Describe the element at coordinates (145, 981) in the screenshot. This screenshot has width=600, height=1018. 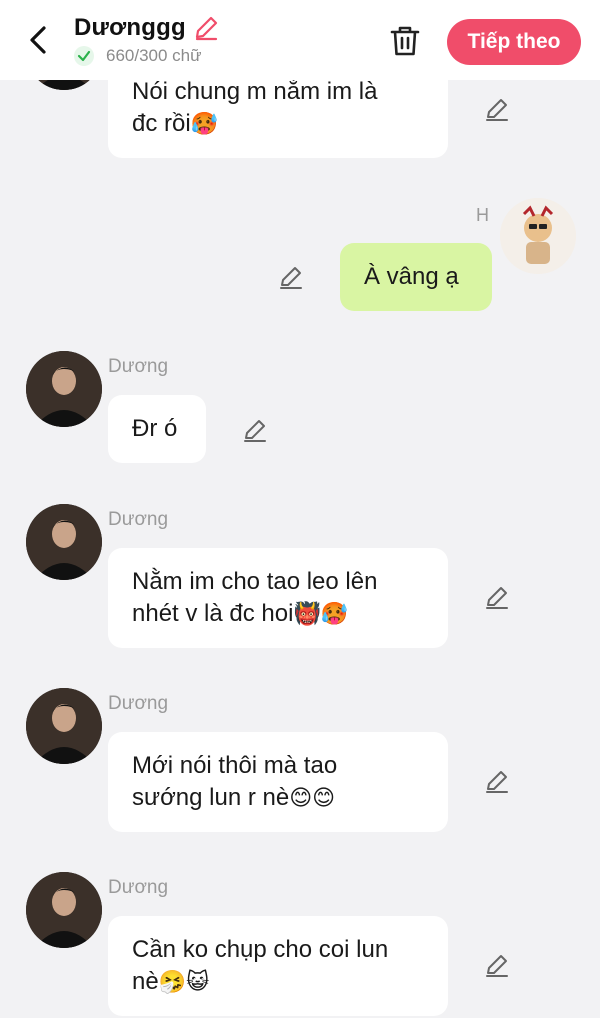
I see `message-line: nè` at that location.